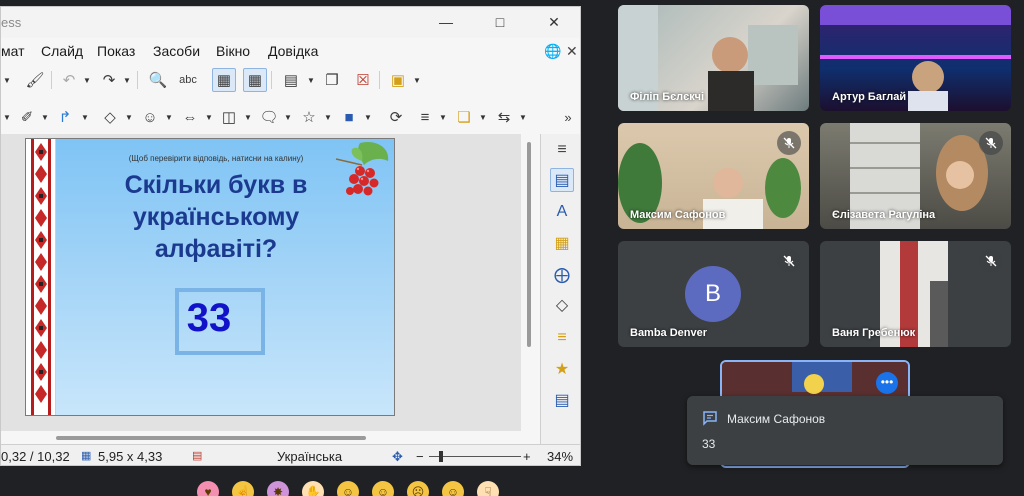 This screenshot has width=1024, height=496. Describe the element at coordinates (504, 117) in the screenshot. I see `distribute-icon: ⇆` at that location.